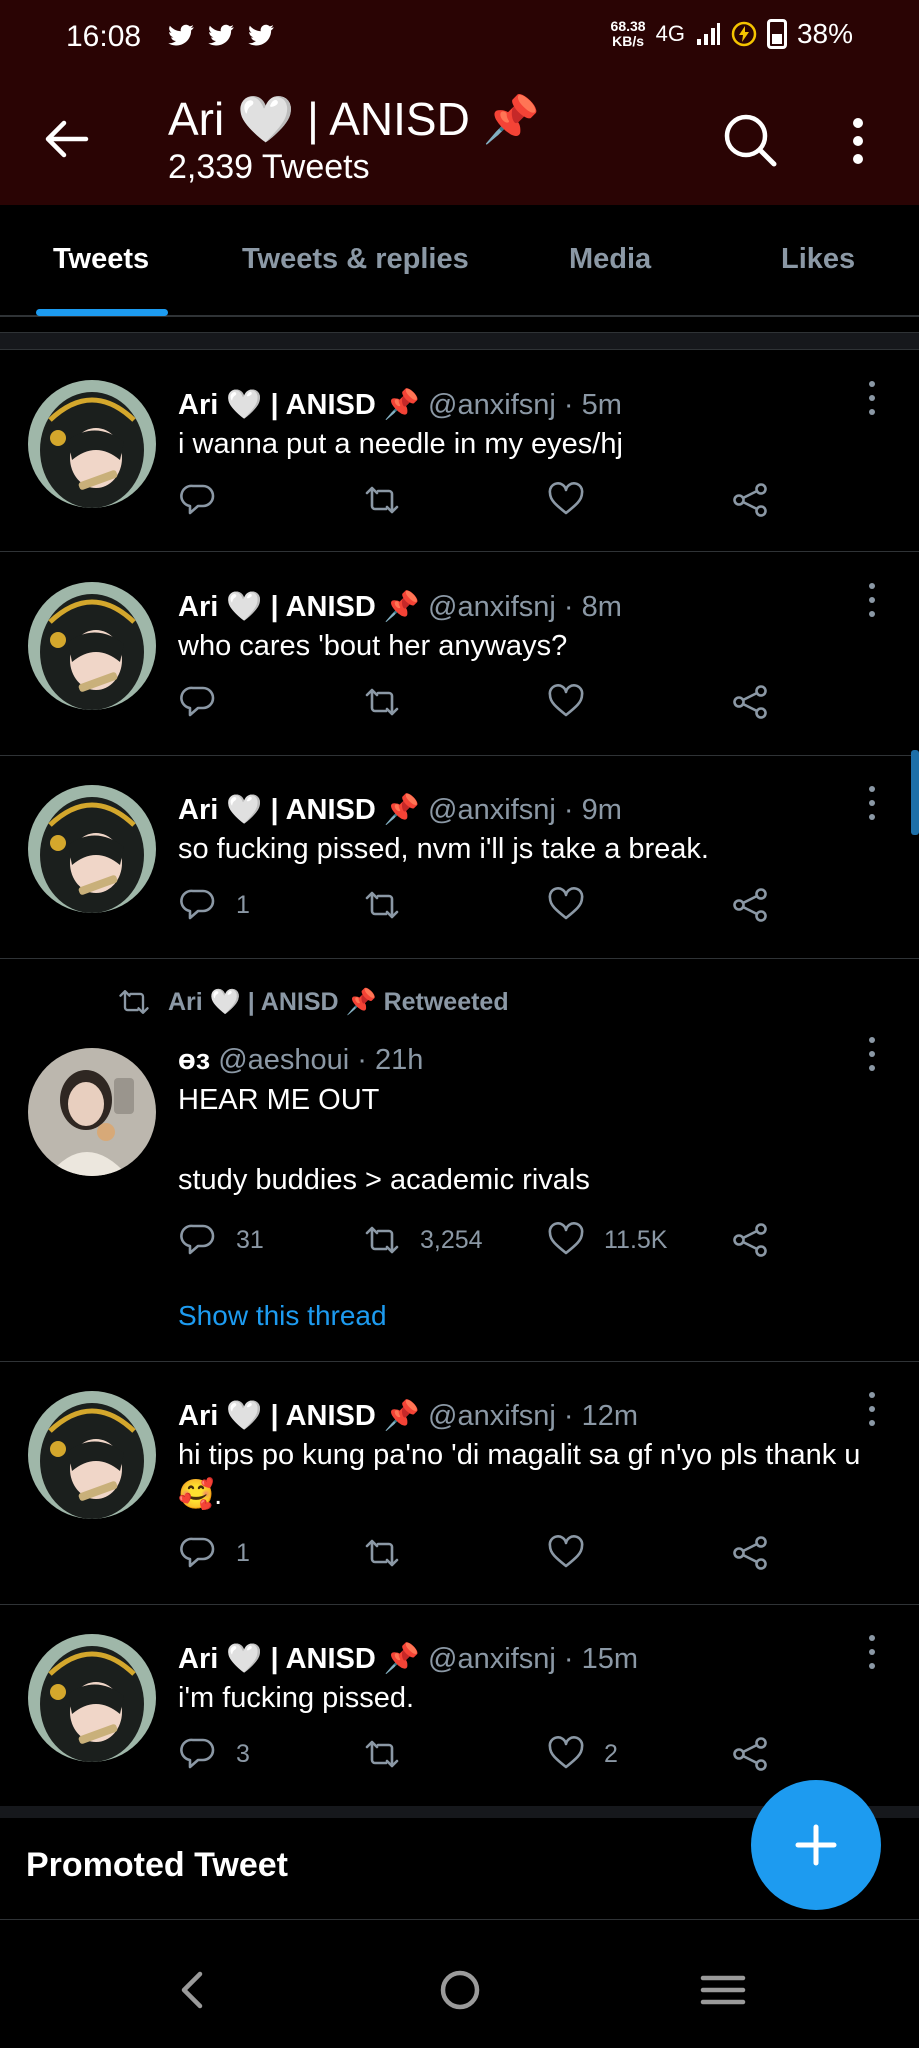 The height and width of the screenshot is (2048, 919). What do you see at coordinates (422, 1240) in the screenshot?
I see `retweet-button: 3,254` at bounding box center [422, 1240].